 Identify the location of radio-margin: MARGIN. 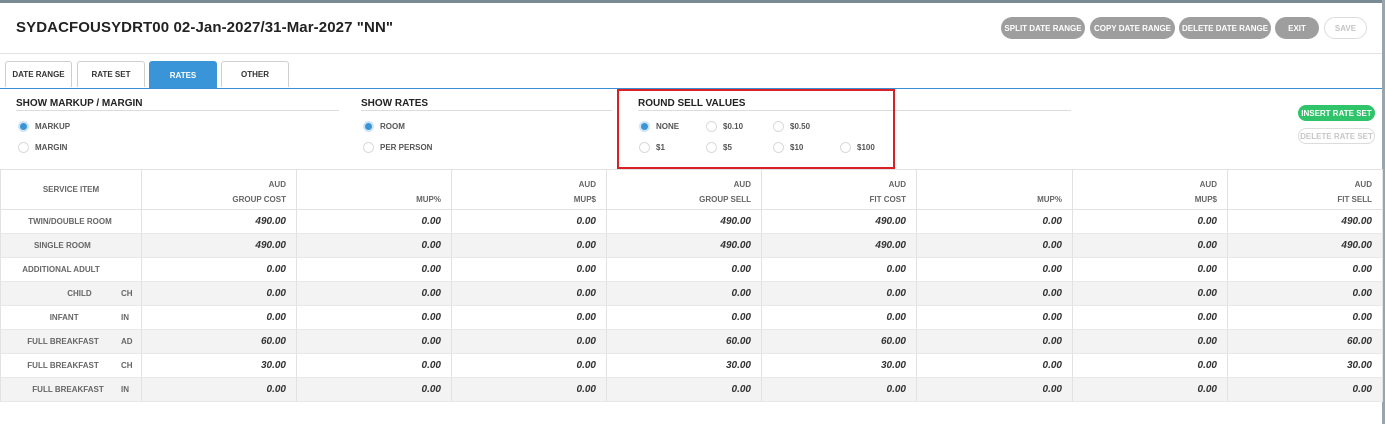
(42, 147).